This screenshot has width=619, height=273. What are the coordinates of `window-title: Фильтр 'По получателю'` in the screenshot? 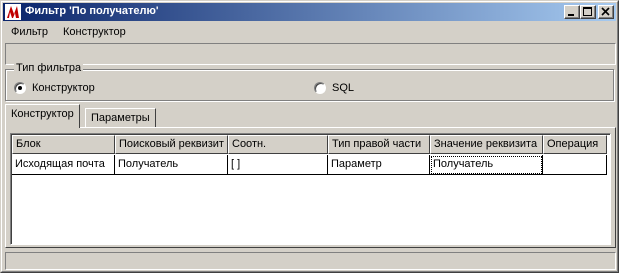 It's located at (92, 11).